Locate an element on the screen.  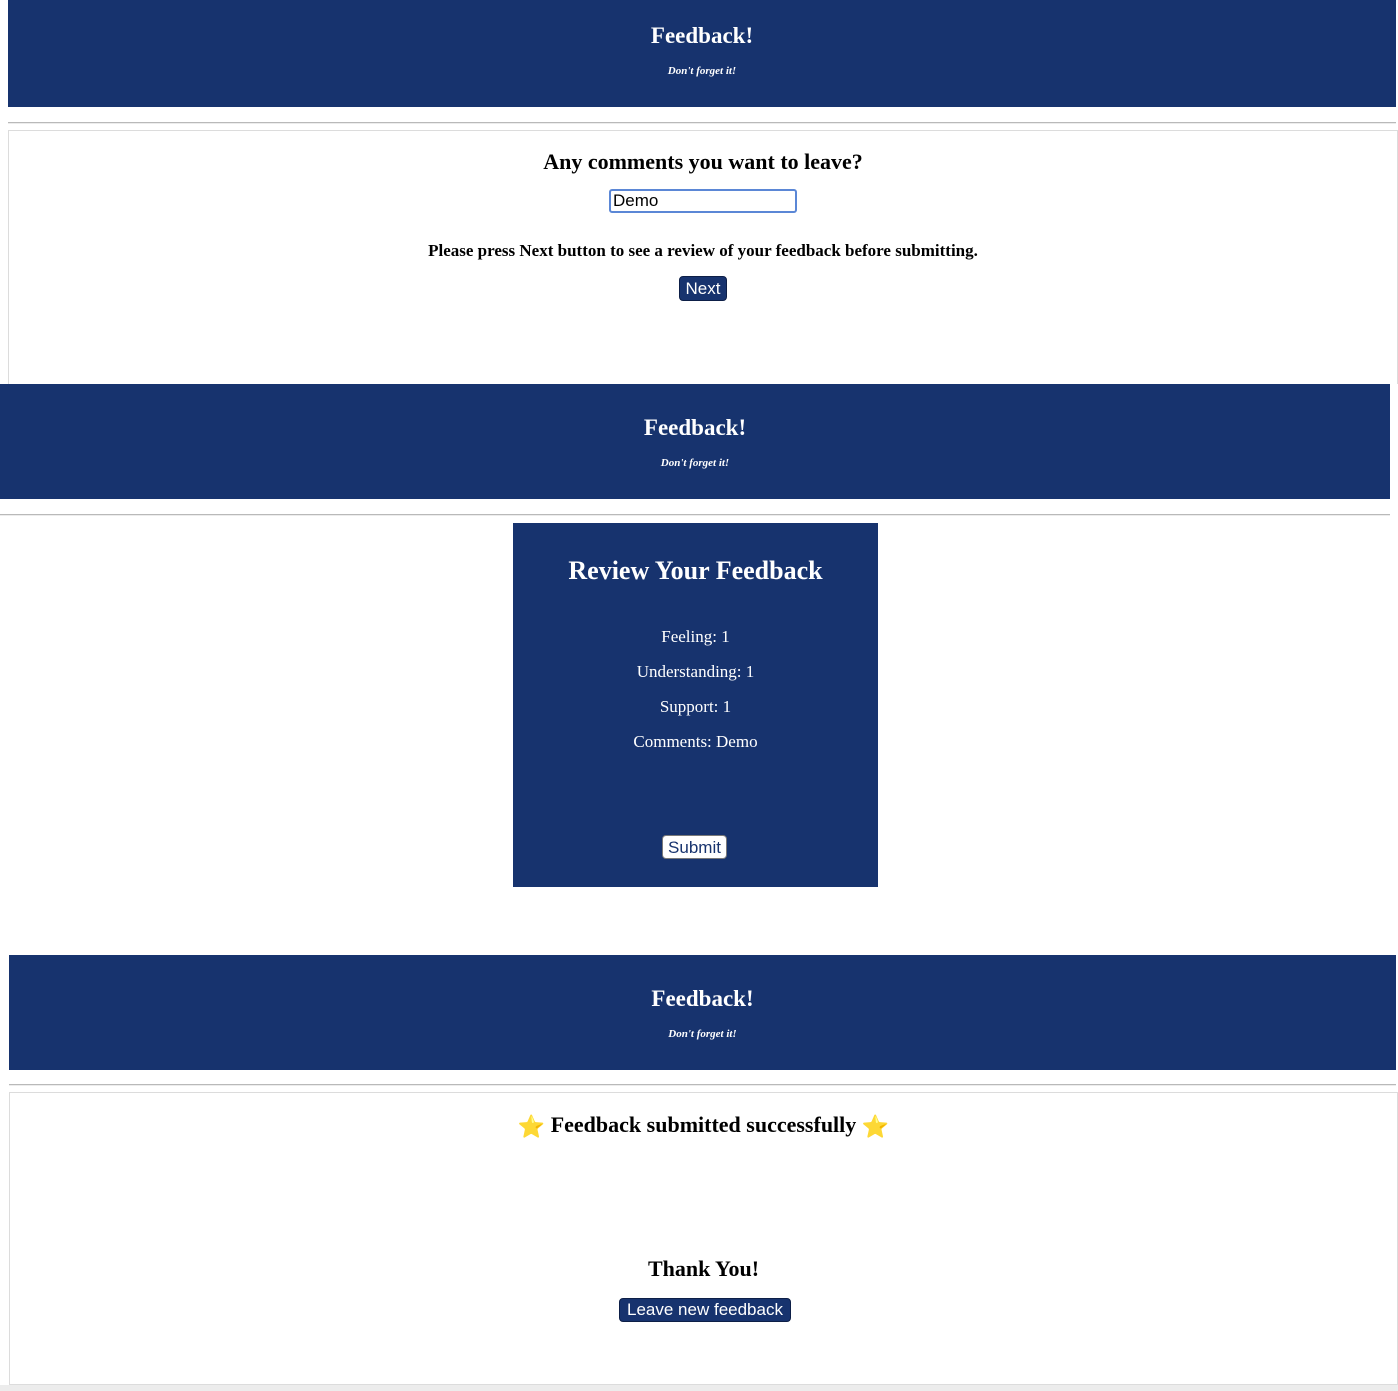
next-button: Next is located at coordinates (703, 288).